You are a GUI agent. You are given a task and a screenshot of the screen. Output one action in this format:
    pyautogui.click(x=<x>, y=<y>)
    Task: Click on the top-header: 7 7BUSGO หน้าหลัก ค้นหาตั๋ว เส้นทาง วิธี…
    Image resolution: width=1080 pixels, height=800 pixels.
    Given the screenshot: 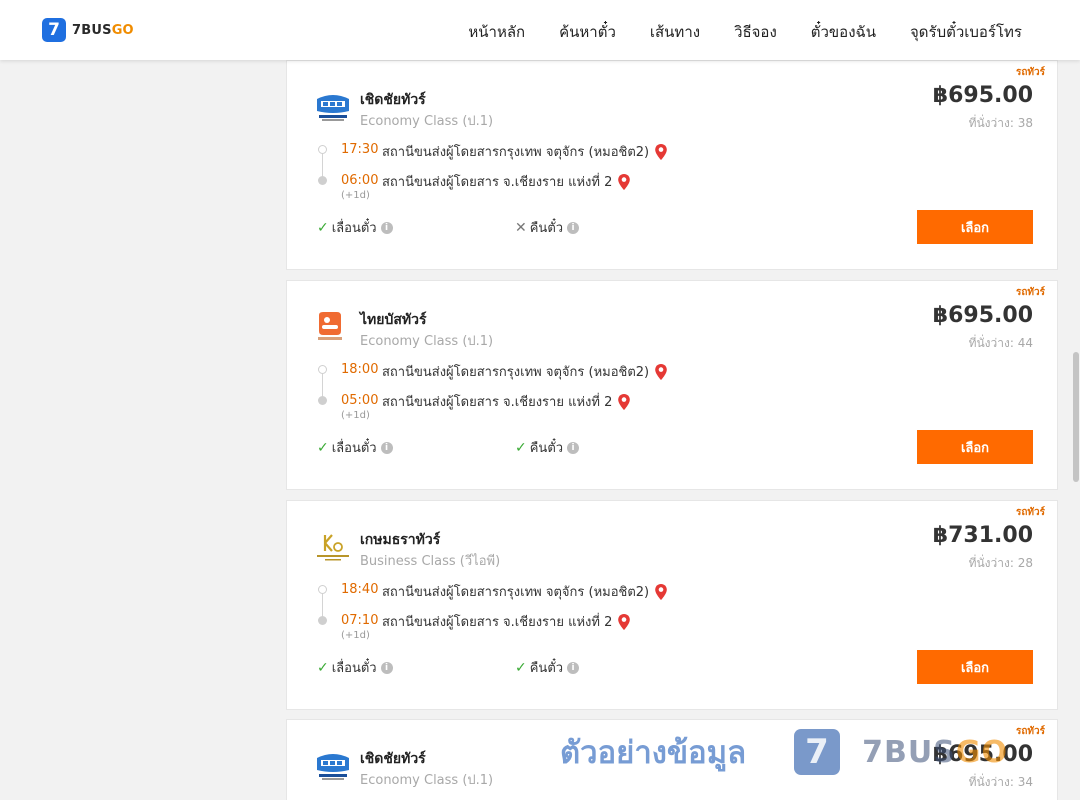 What is the action you would take?
    pyautogui.click(x=540, y=30)
    